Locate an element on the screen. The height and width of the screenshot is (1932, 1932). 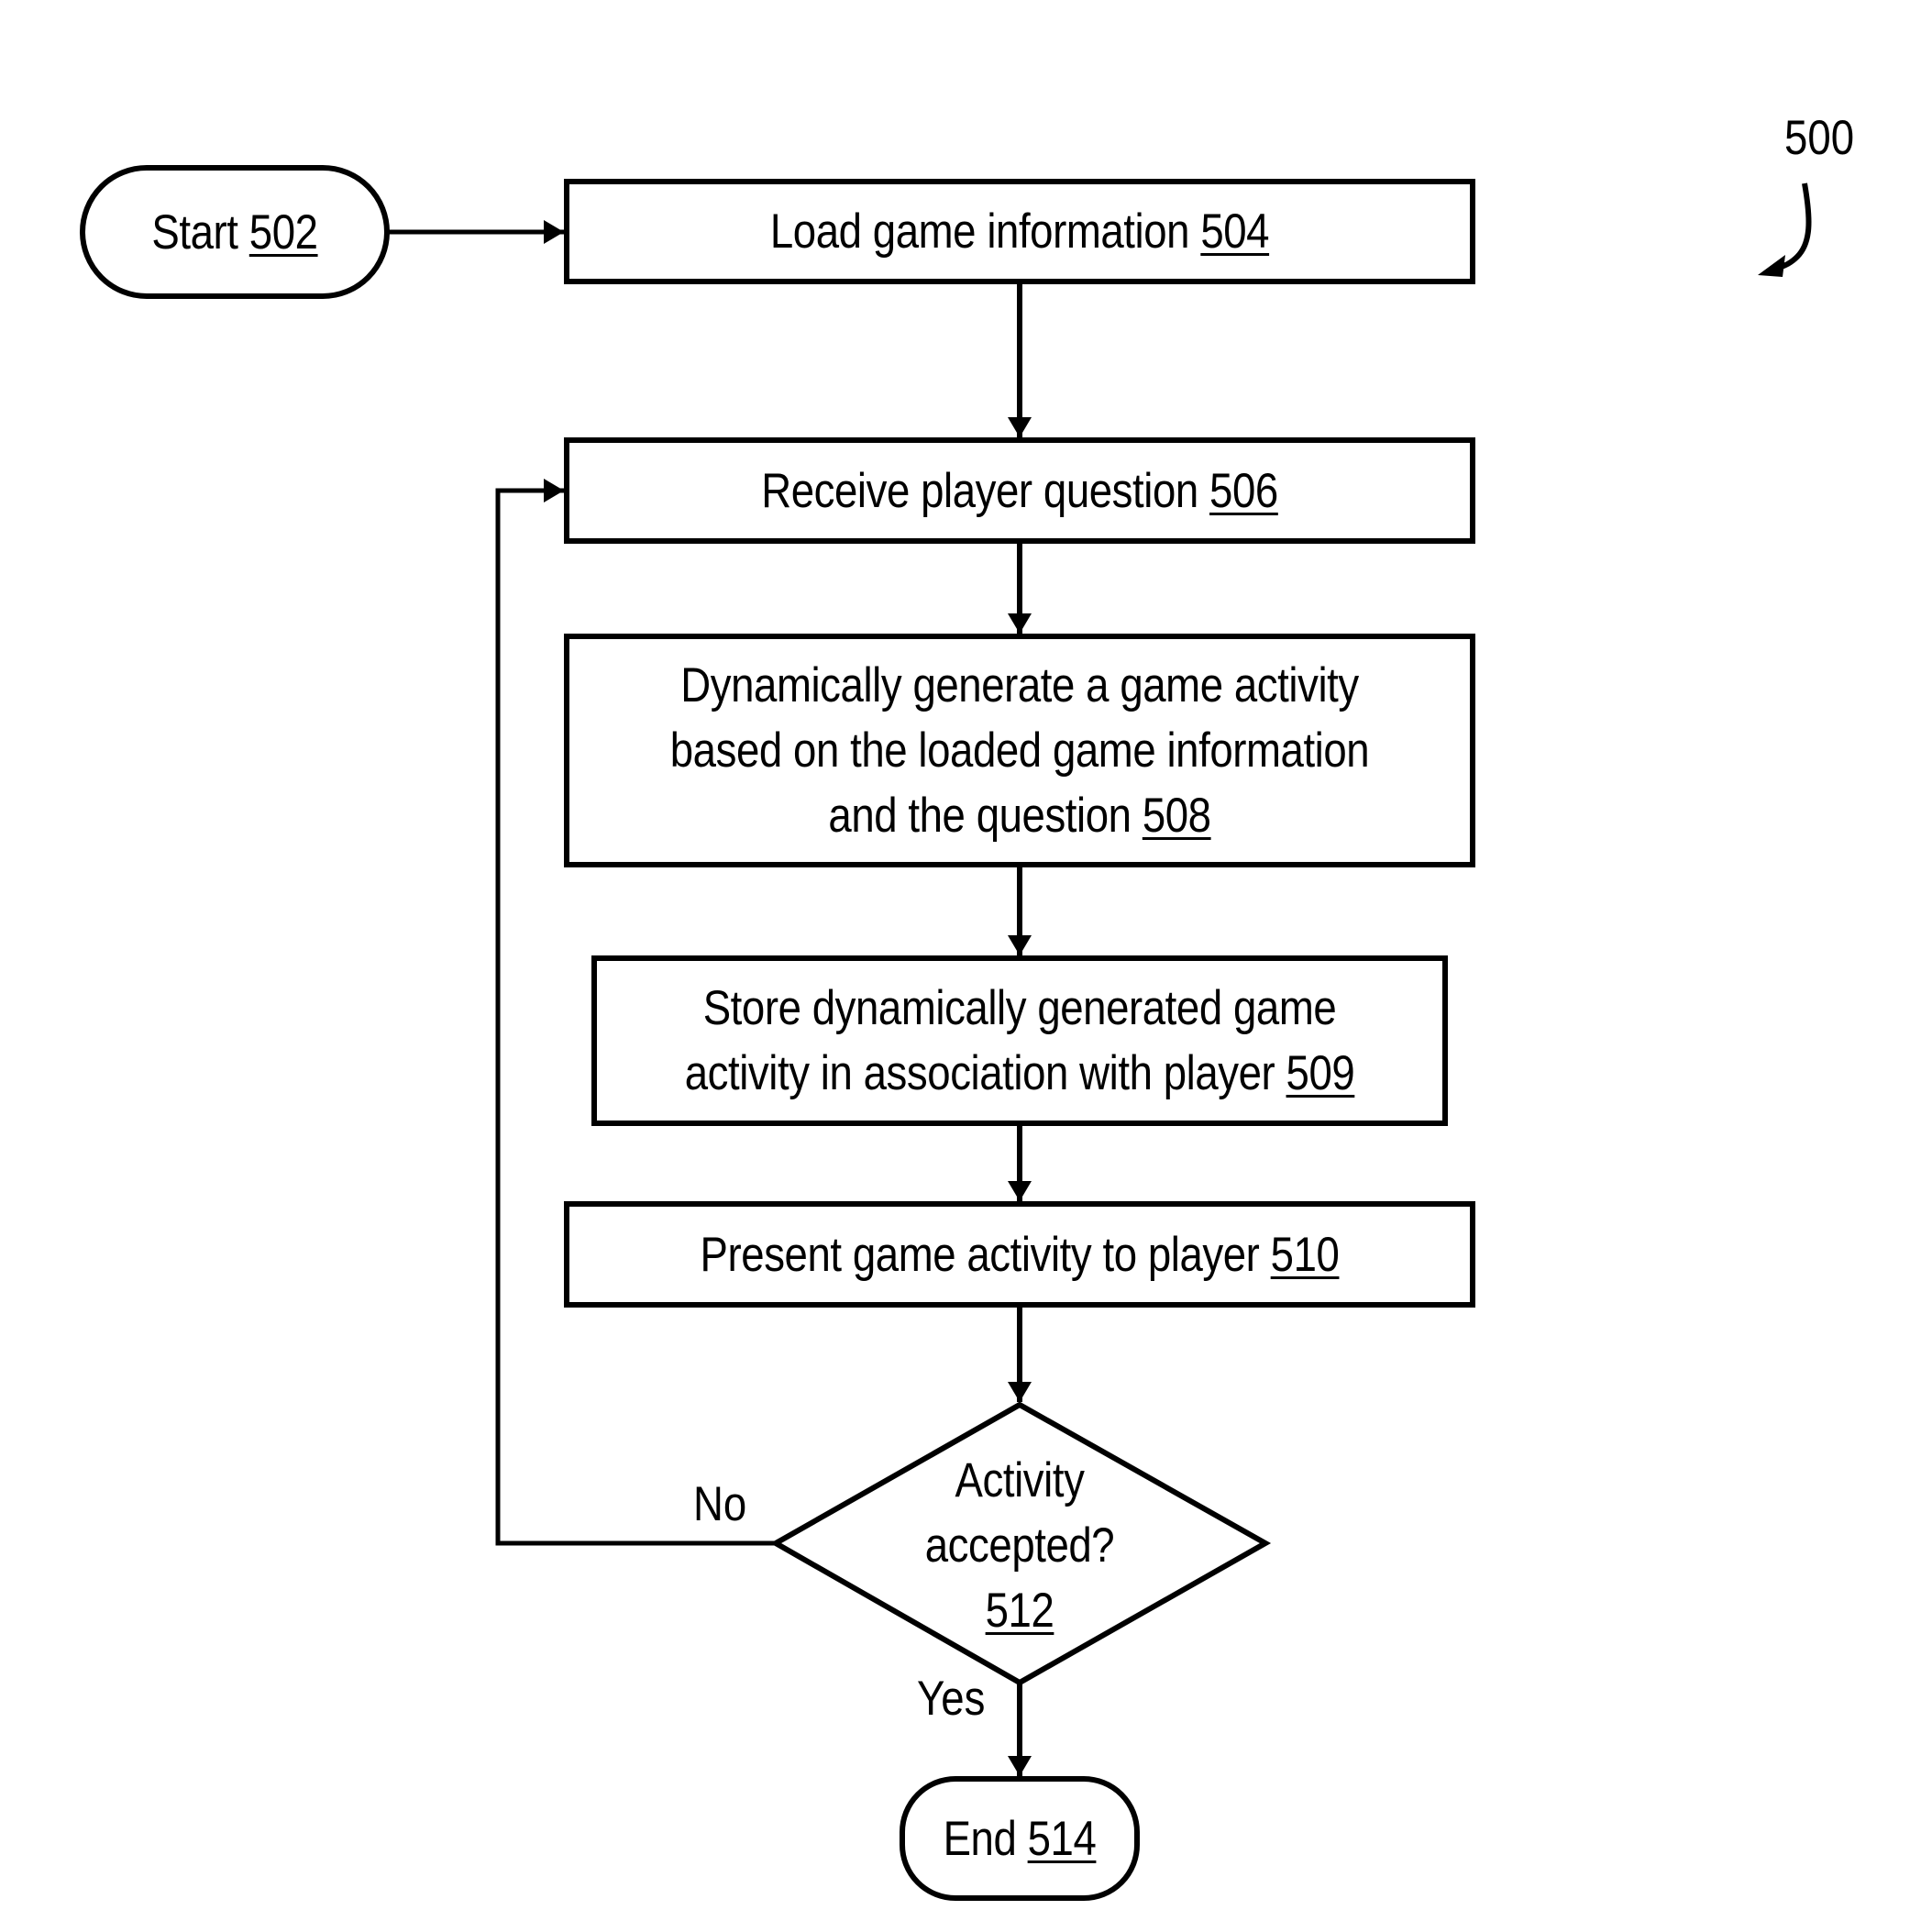
end-node: End 514 is located at coordinates (1020, 1838).